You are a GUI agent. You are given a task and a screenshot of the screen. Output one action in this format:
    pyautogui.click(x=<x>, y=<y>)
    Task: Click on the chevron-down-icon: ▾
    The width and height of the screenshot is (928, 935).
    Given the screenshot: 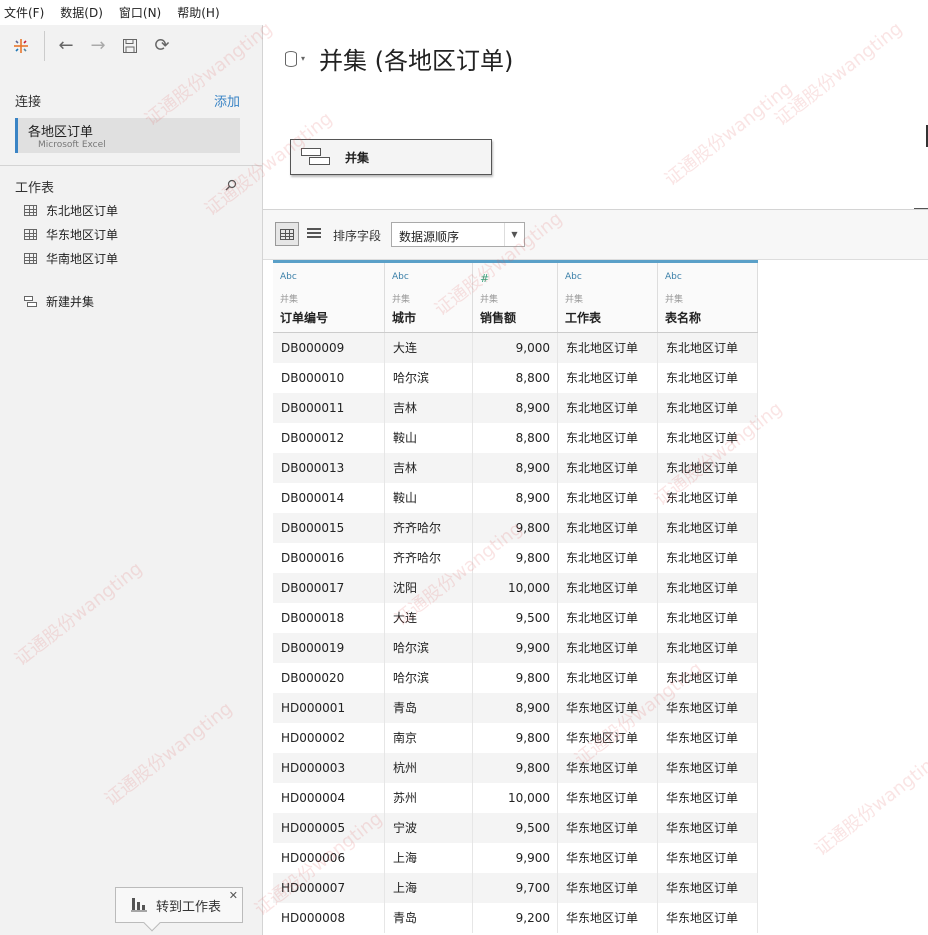 What is the action you would take?
    pyautogui.click(x=303, y=58)
    